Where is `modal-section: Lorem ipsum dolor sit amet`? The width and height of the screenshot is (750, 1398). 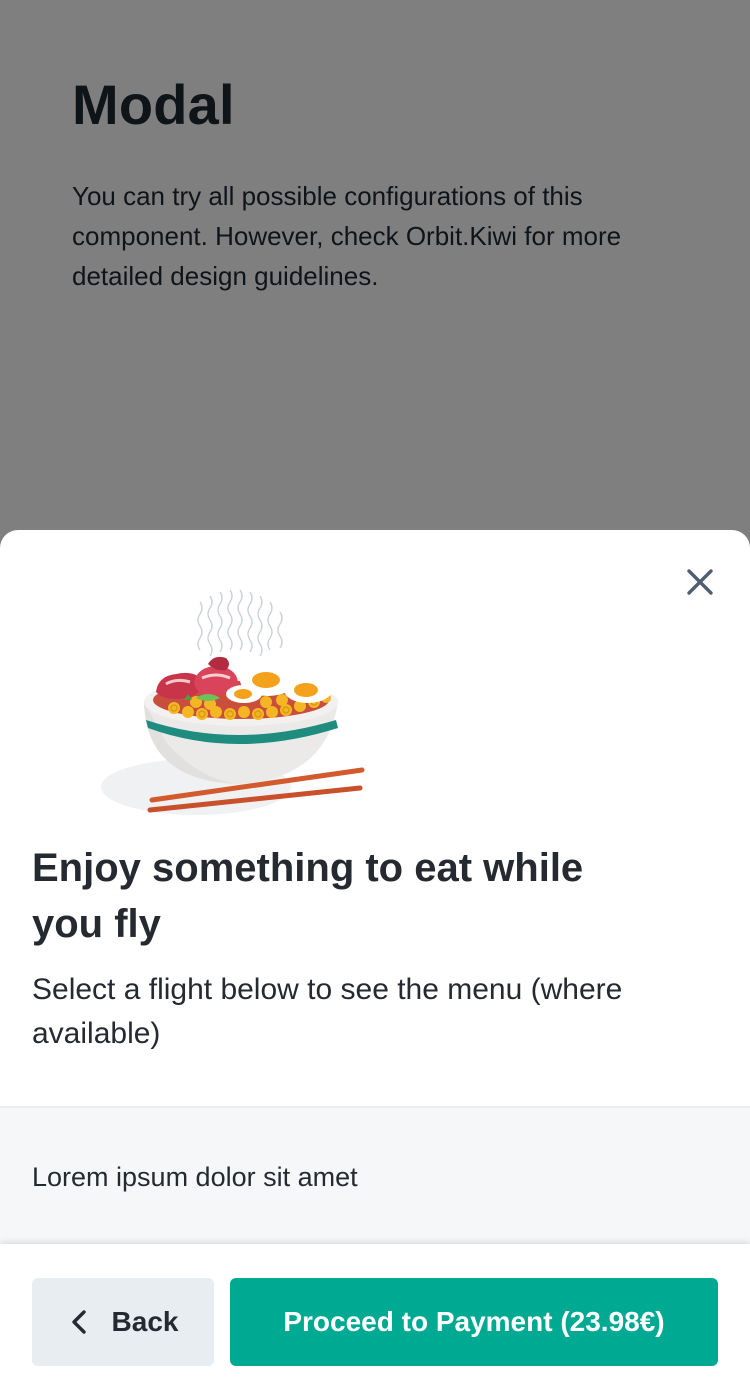
modal-section: Lorem ipsum dolor sit amet is located at coordinates (375, 1177).